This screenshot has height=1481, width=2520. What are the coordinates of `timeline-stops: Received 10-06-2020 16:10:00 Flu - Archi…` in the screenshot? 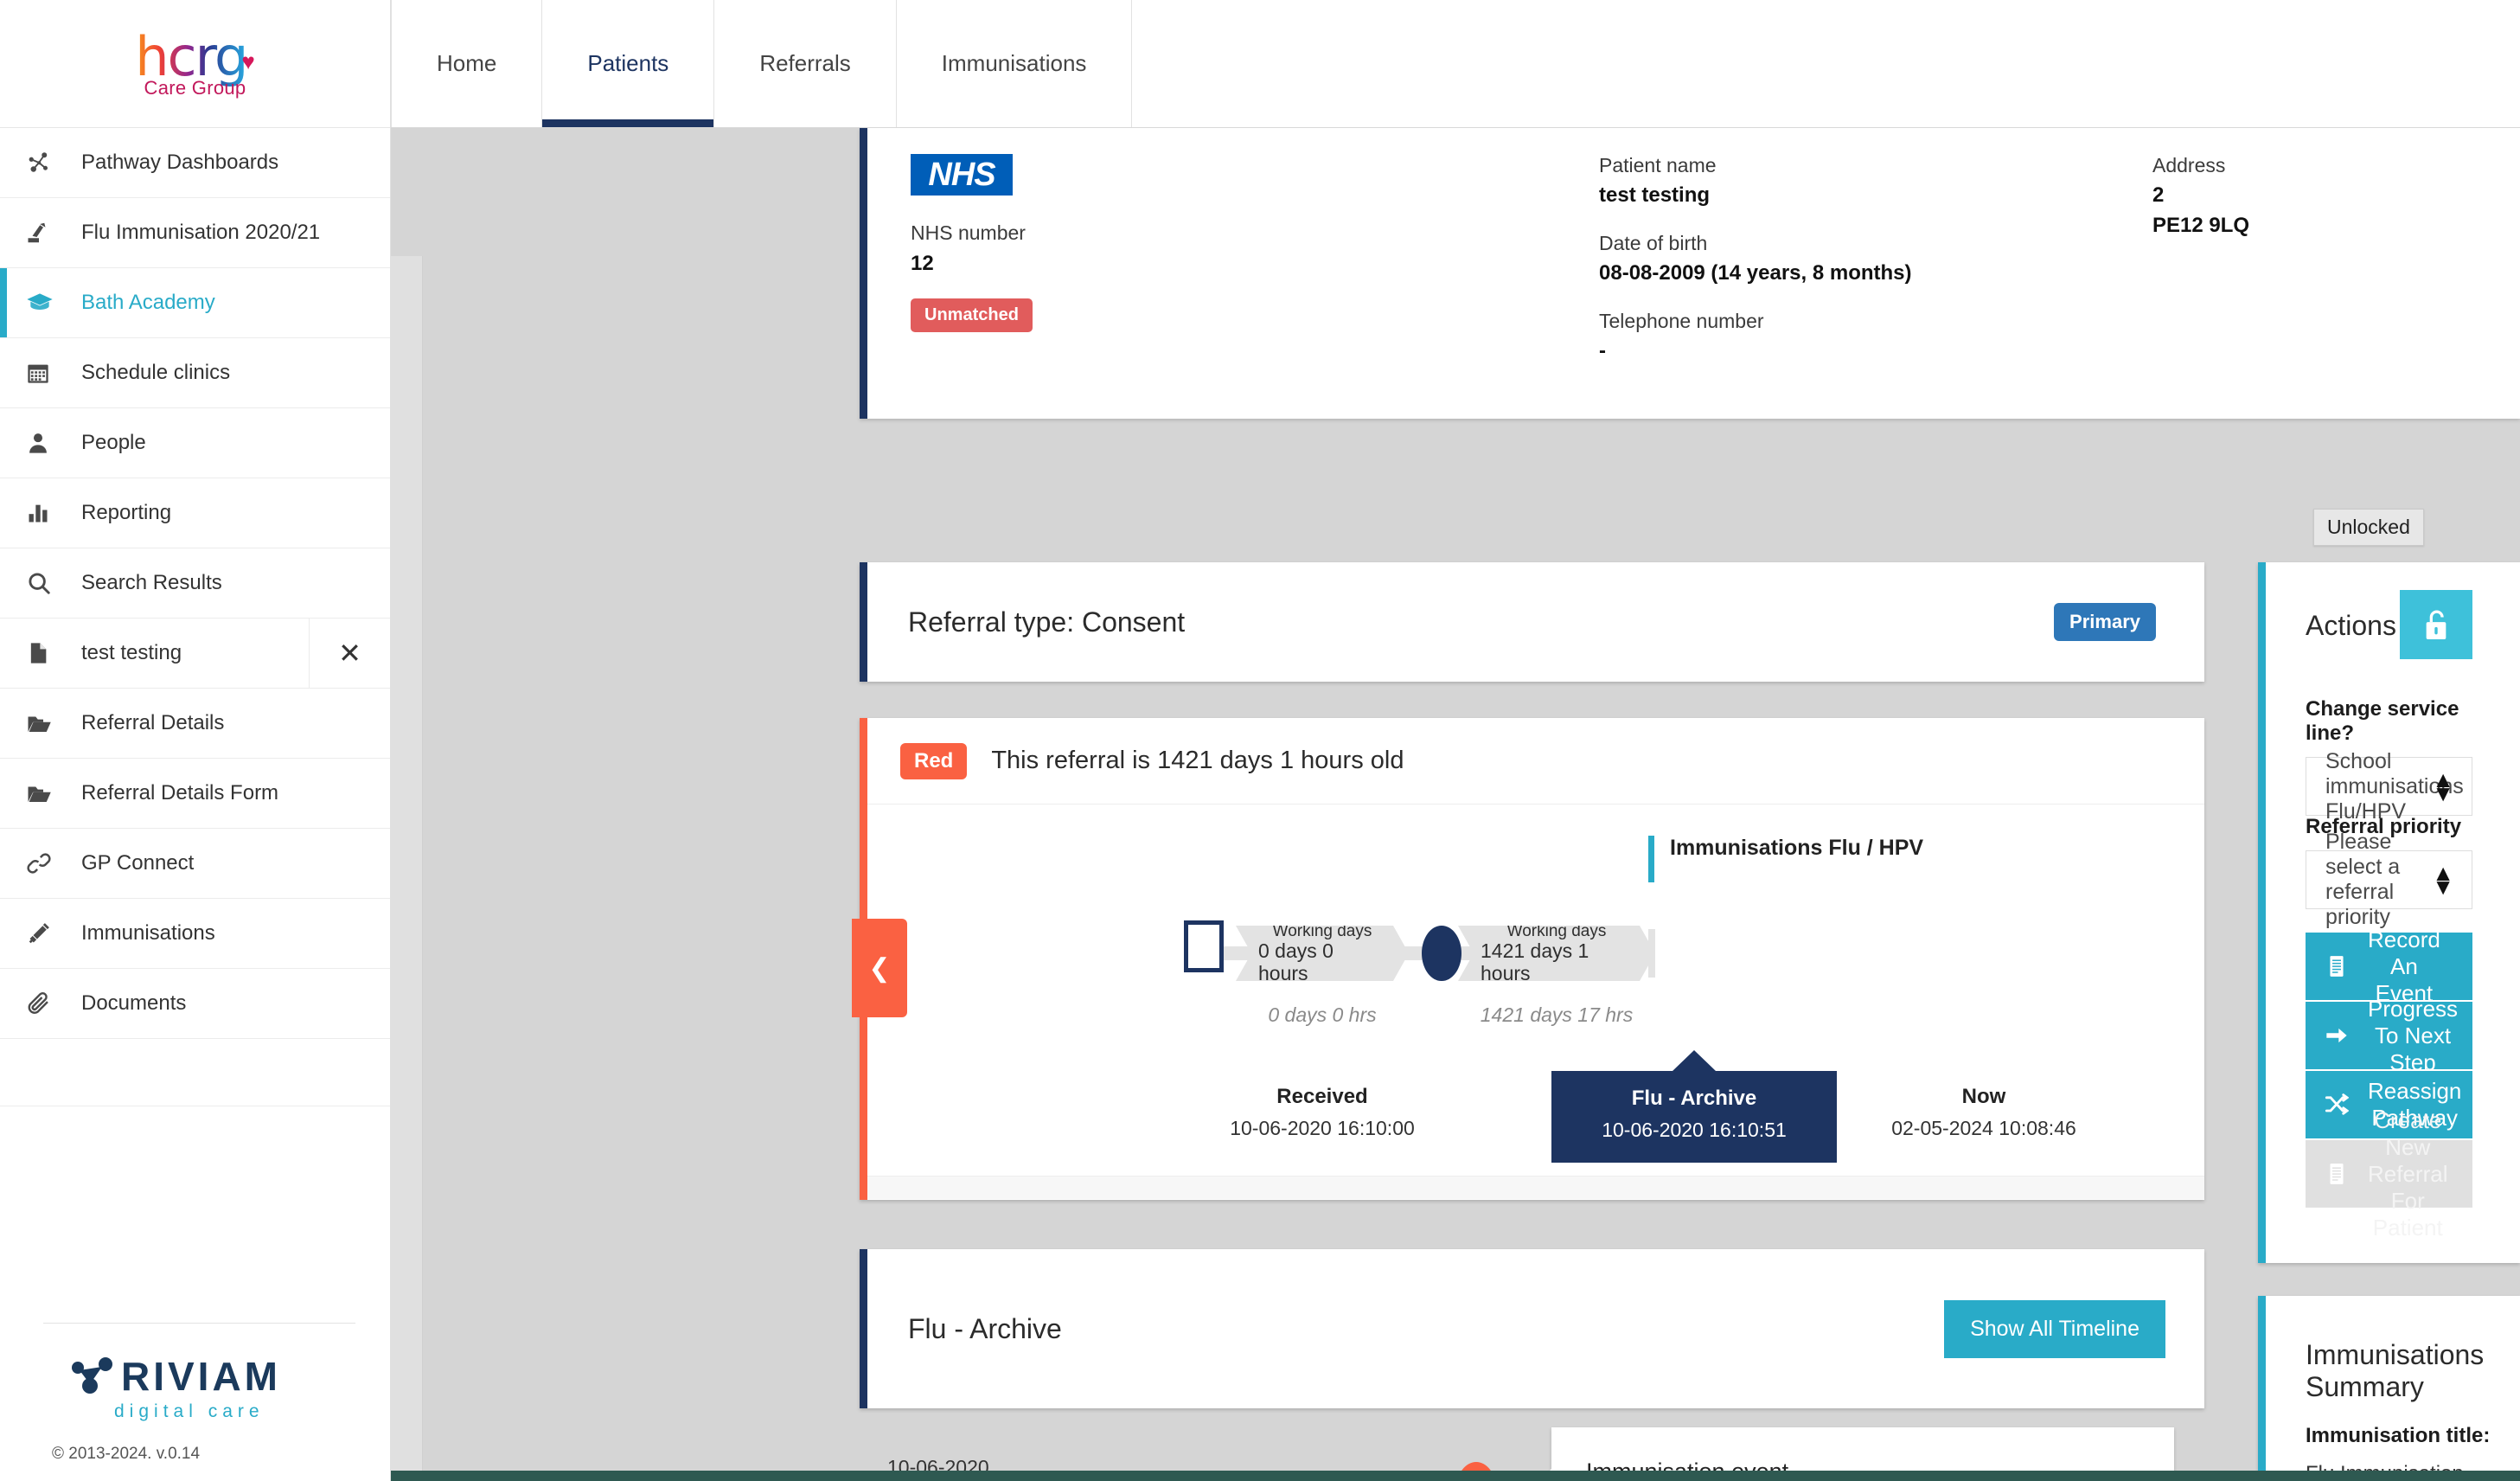 It's located at (1532, 1116).